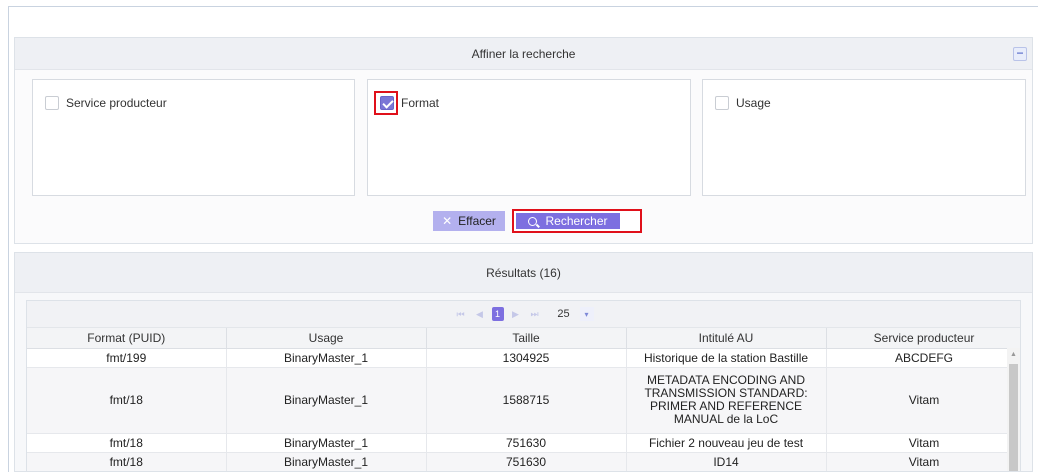 The height and width of the screenshot is (472, 1038). I want to click on column-header-intitule: Intitulé AU, so click(726, 338).